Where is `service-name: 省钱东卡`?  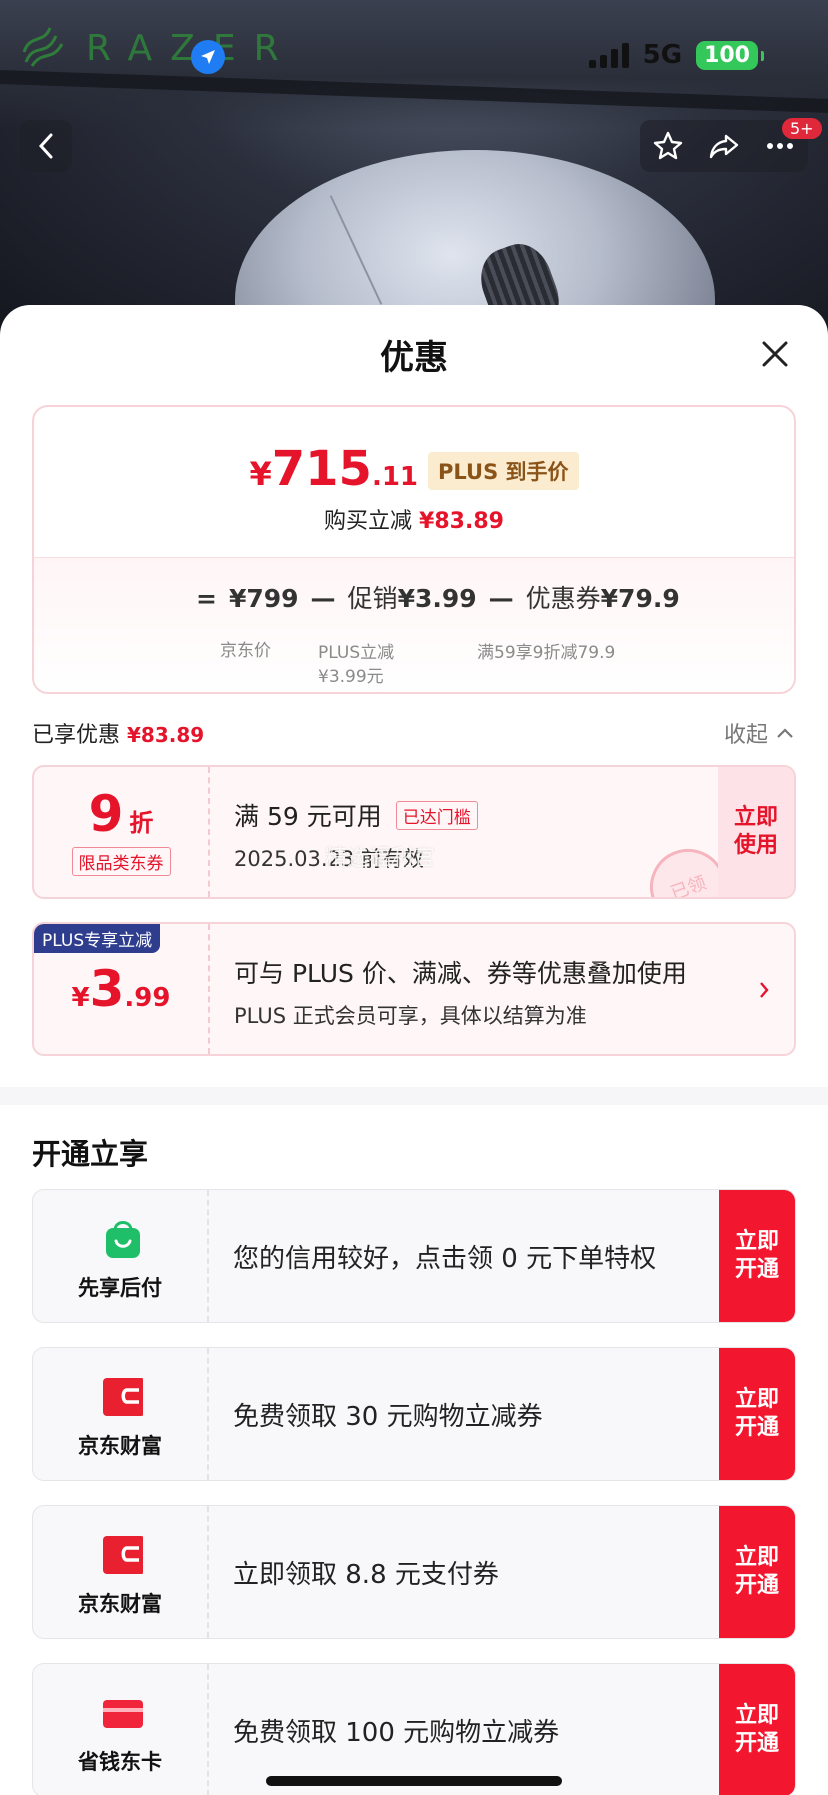 service-name: 省钱东卡 is located at coordinates (120, 1762).